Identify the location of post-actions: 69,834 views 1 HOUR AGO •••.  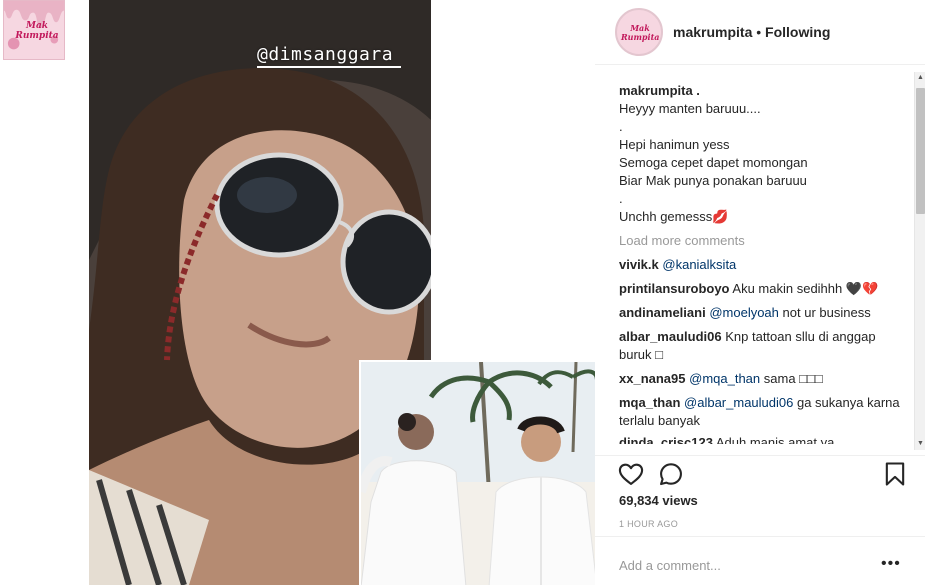
(760, 520).